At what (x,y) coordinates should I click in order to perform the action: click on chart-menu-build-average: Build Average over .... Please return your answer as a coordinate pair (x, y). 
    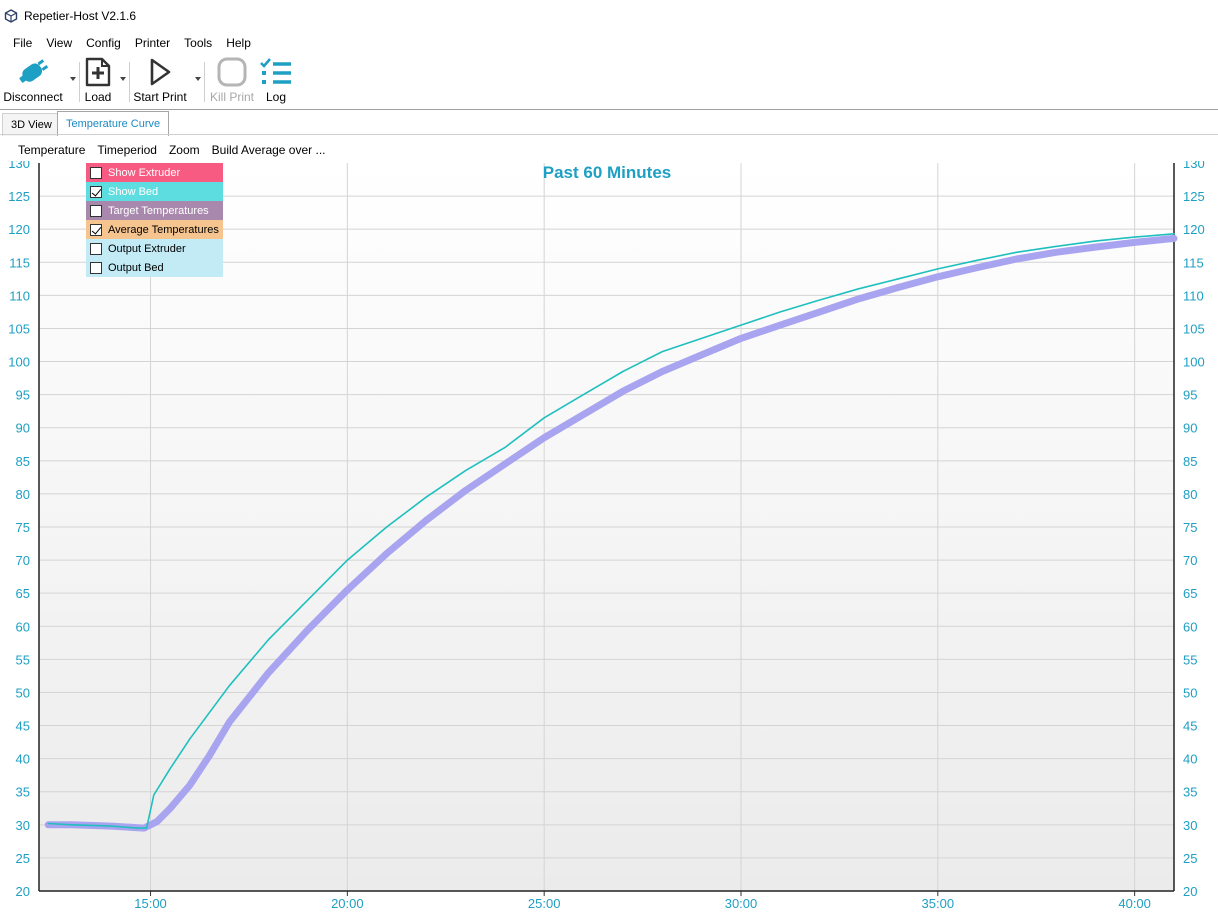
    Looking at the image, I should click on (269, 150).